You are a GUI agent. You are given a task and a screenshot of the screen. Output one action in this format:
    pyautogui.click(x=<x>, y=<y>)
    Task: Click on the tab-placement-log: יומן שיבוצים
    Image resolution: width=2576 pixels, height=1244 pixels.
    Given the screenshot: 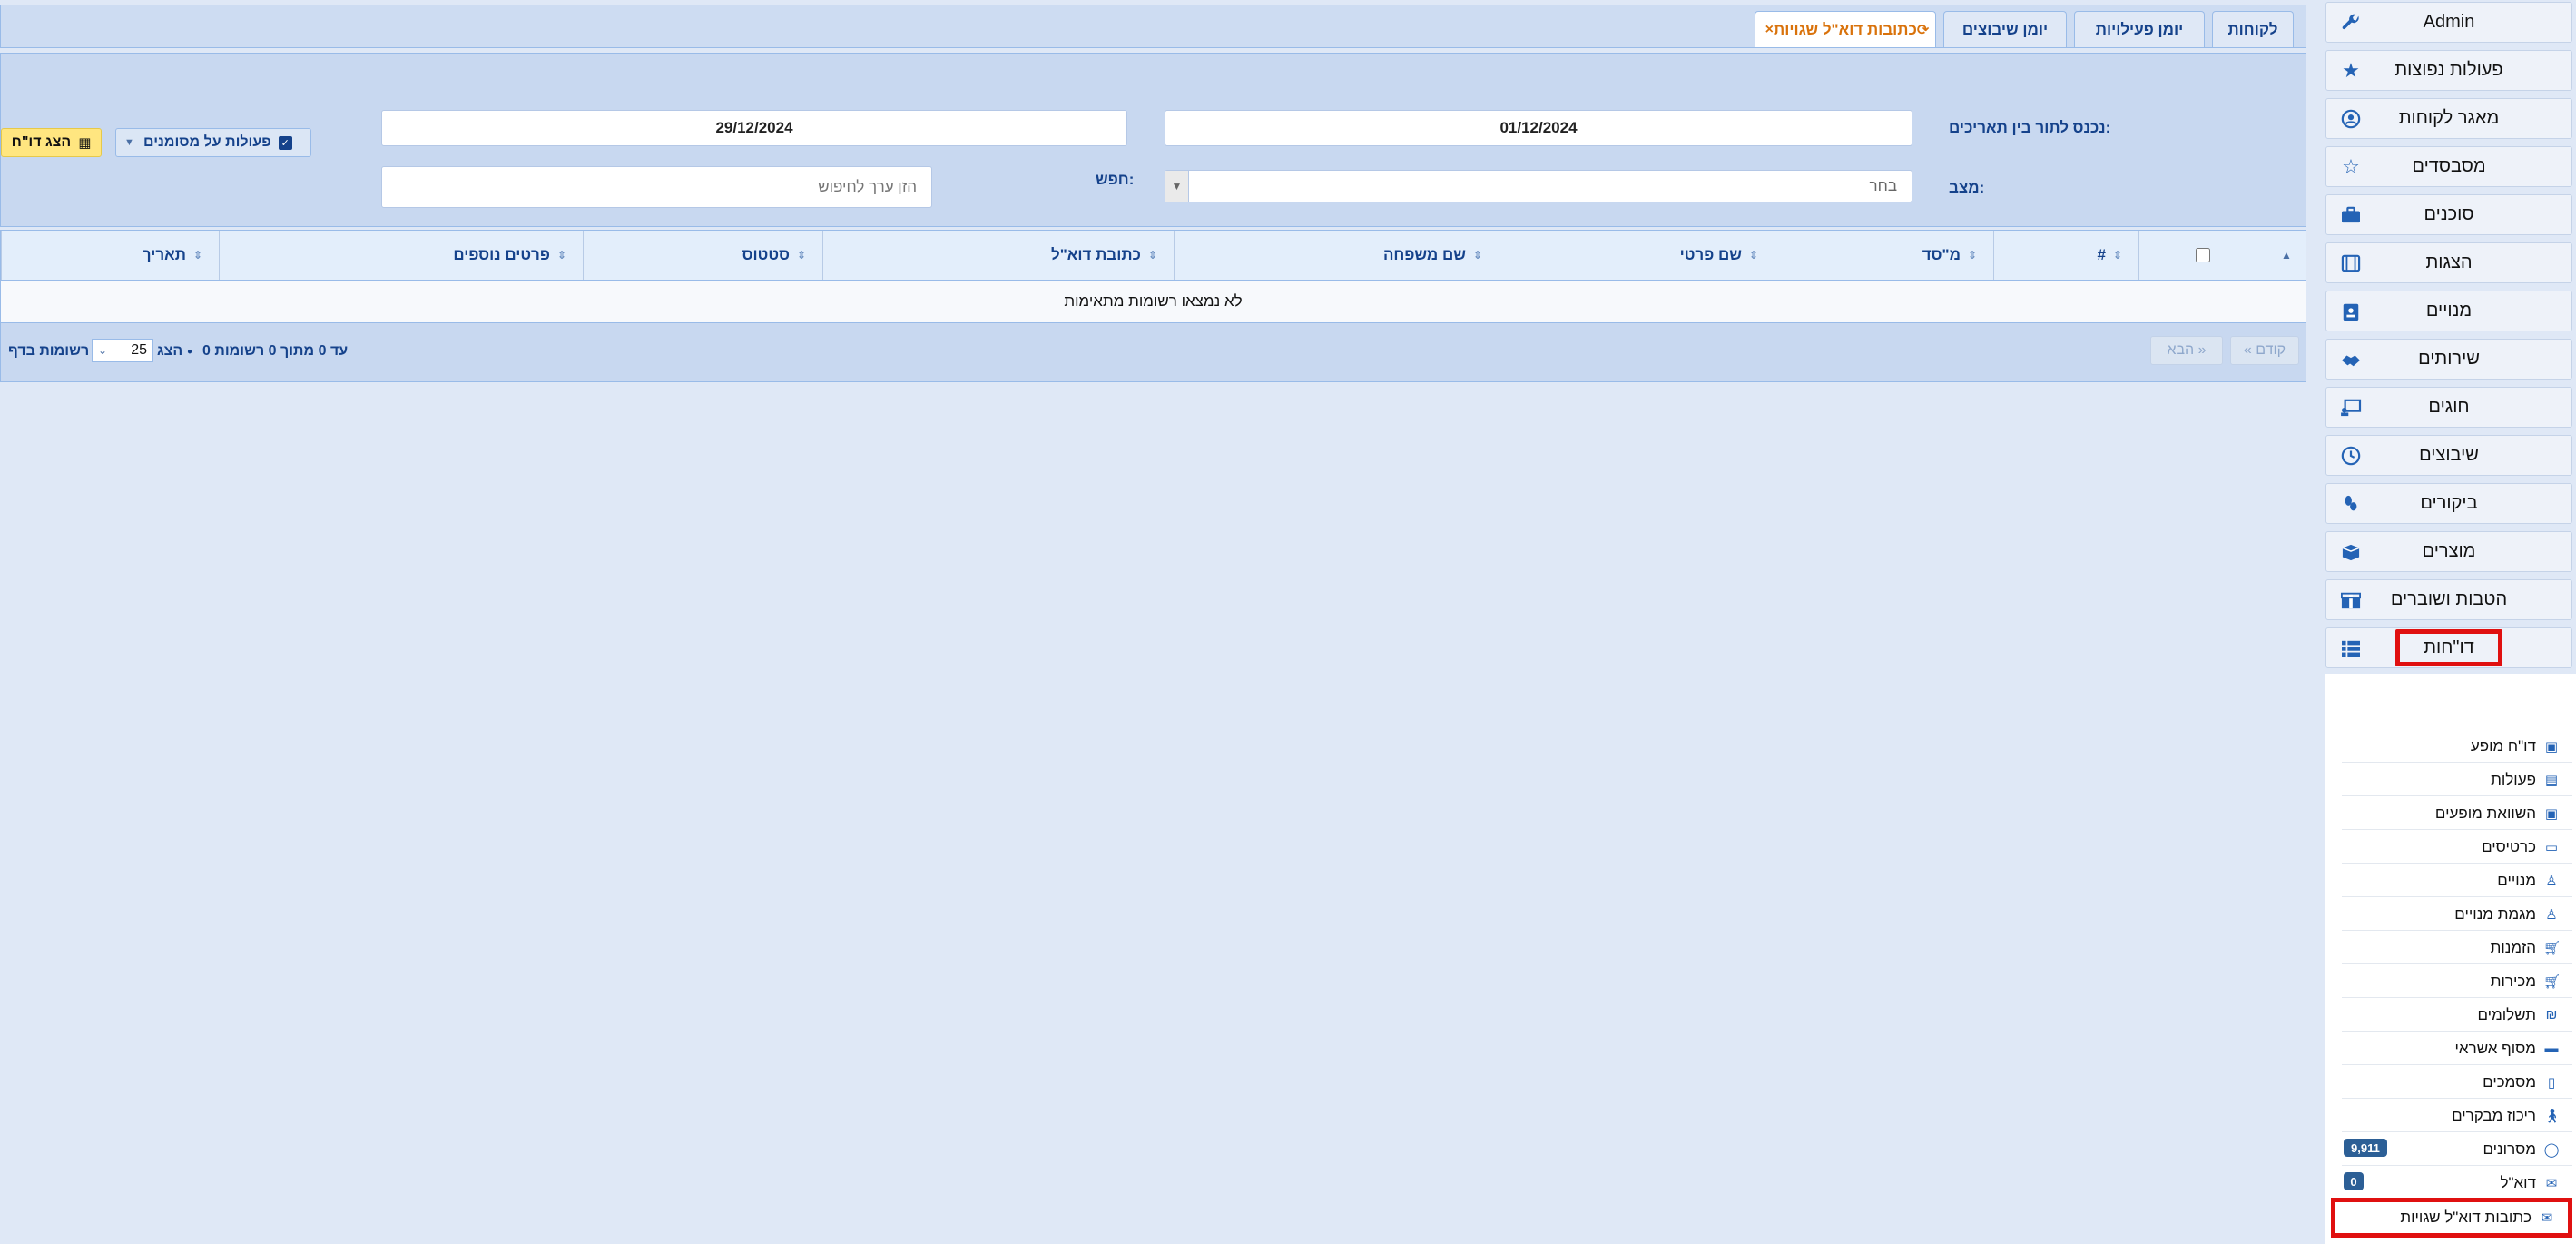 What is the action you would take?
    pyautogui.click(x=2005, y=29)
    